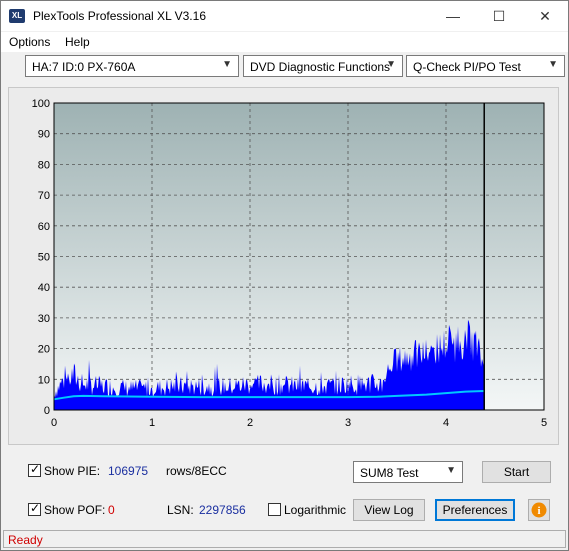  What do you see at coordinates (320, 67) in the screenshot?
I see `function-select-value: DVD Diagnostic Functions` at bounding box center [320, 67].